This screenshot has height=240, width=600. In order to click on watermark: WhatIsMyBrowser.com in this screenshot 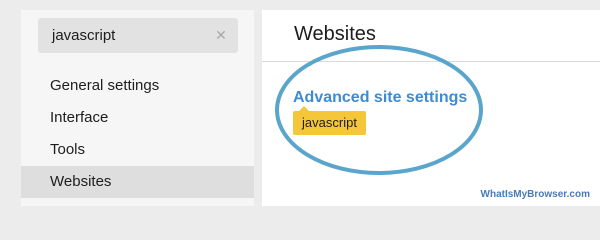, I will do `click(535, 194)`.